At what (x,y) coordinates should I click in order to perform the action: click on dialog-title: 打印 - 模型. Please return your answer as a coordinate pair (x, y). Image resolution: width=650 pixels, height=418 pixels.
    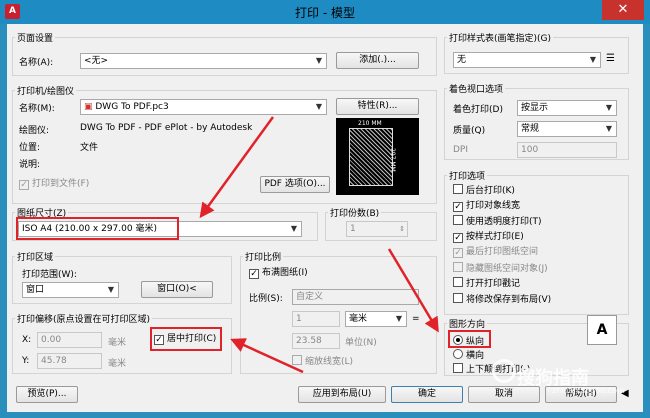
    Looking at the image, I should click on (325, 13).